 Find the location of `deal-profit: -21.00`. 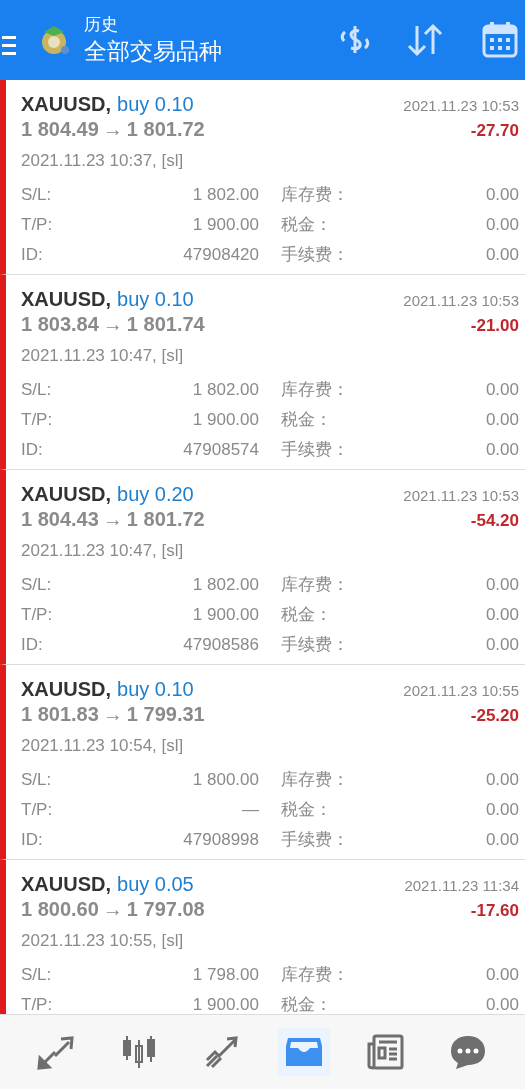

deal-profit: -21.00 is located at coordinates (494, 326).